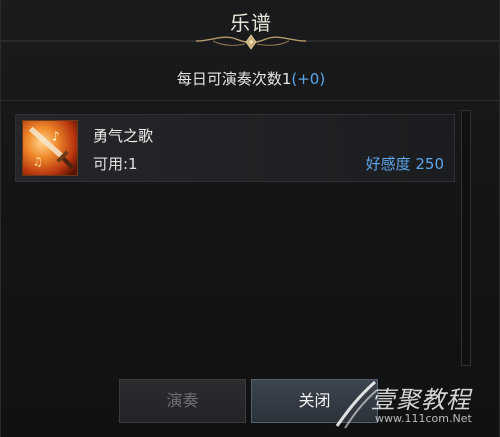  I want to click on song-name: 勇气之歌, so click(123, 136).